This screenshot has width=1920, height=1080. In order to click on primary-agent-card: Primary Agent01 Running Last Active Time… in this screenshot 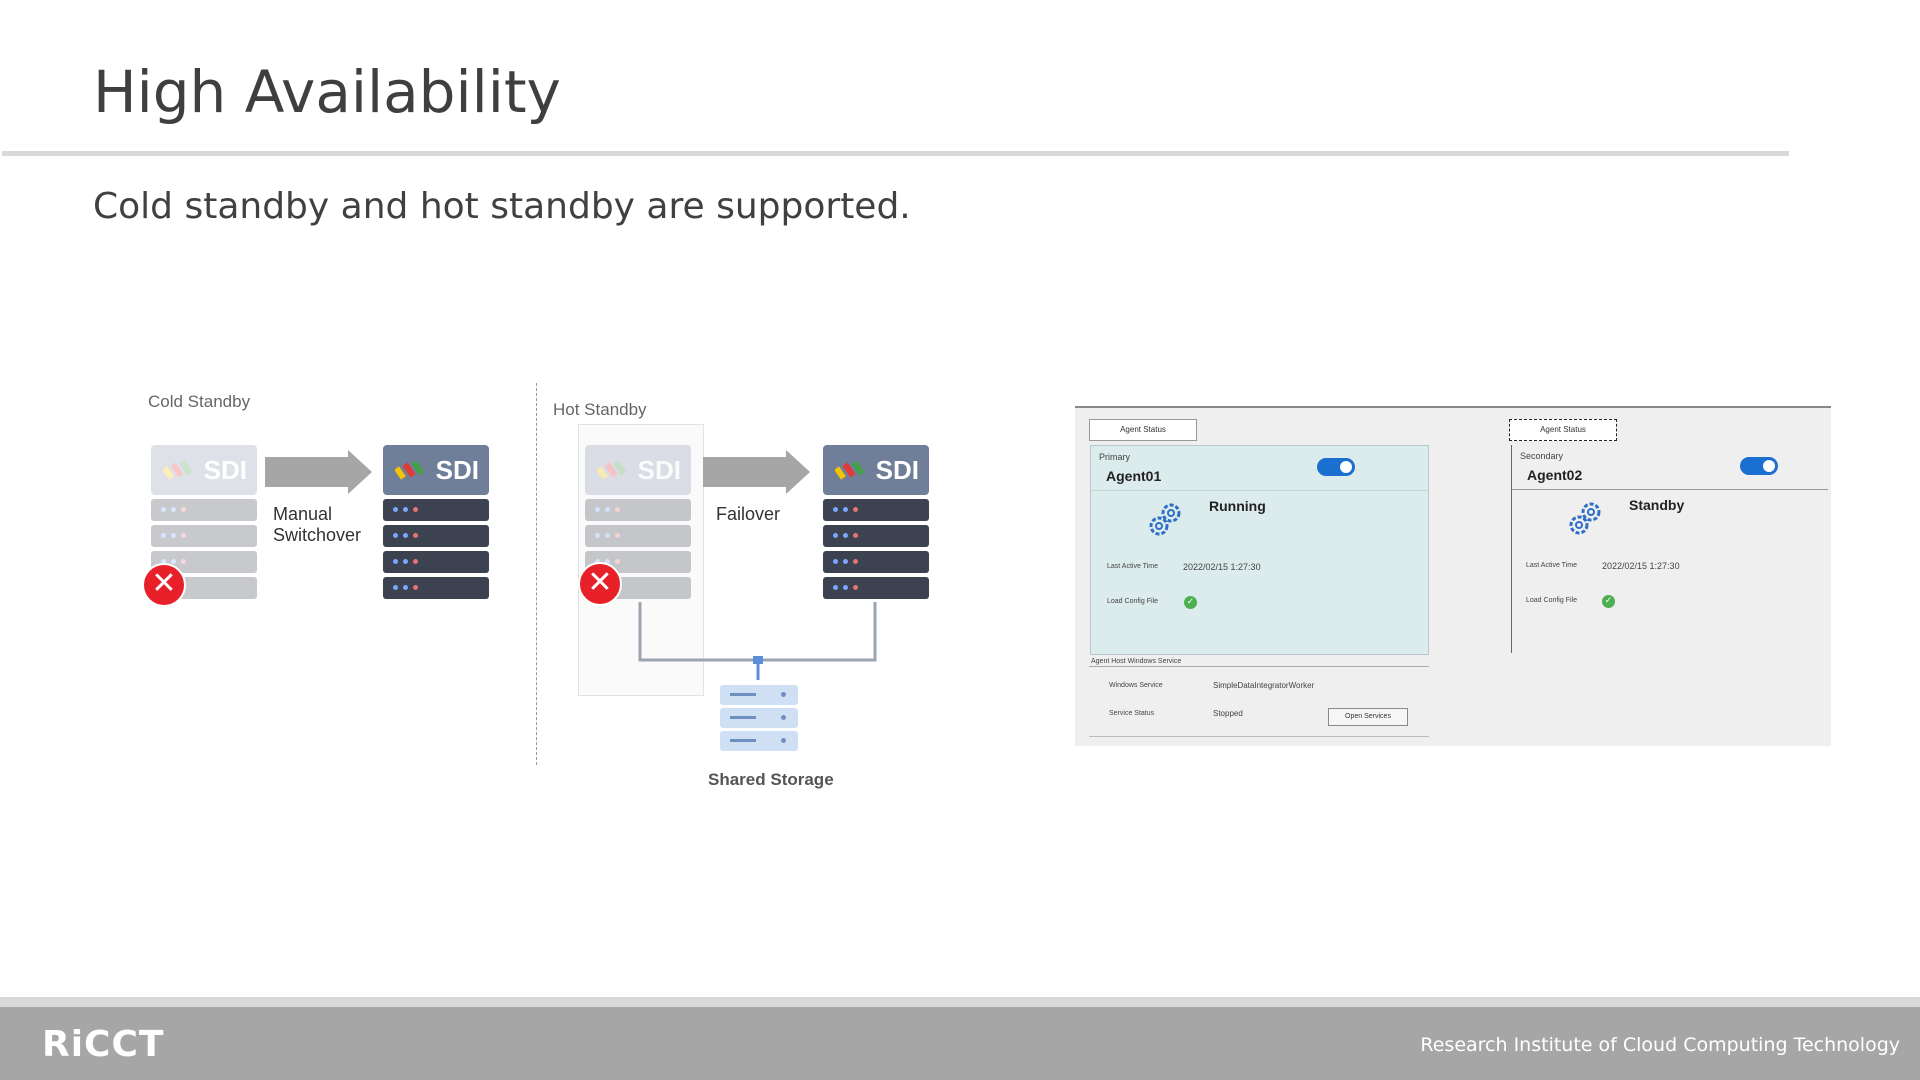, I will do `click(1259, 550)`.